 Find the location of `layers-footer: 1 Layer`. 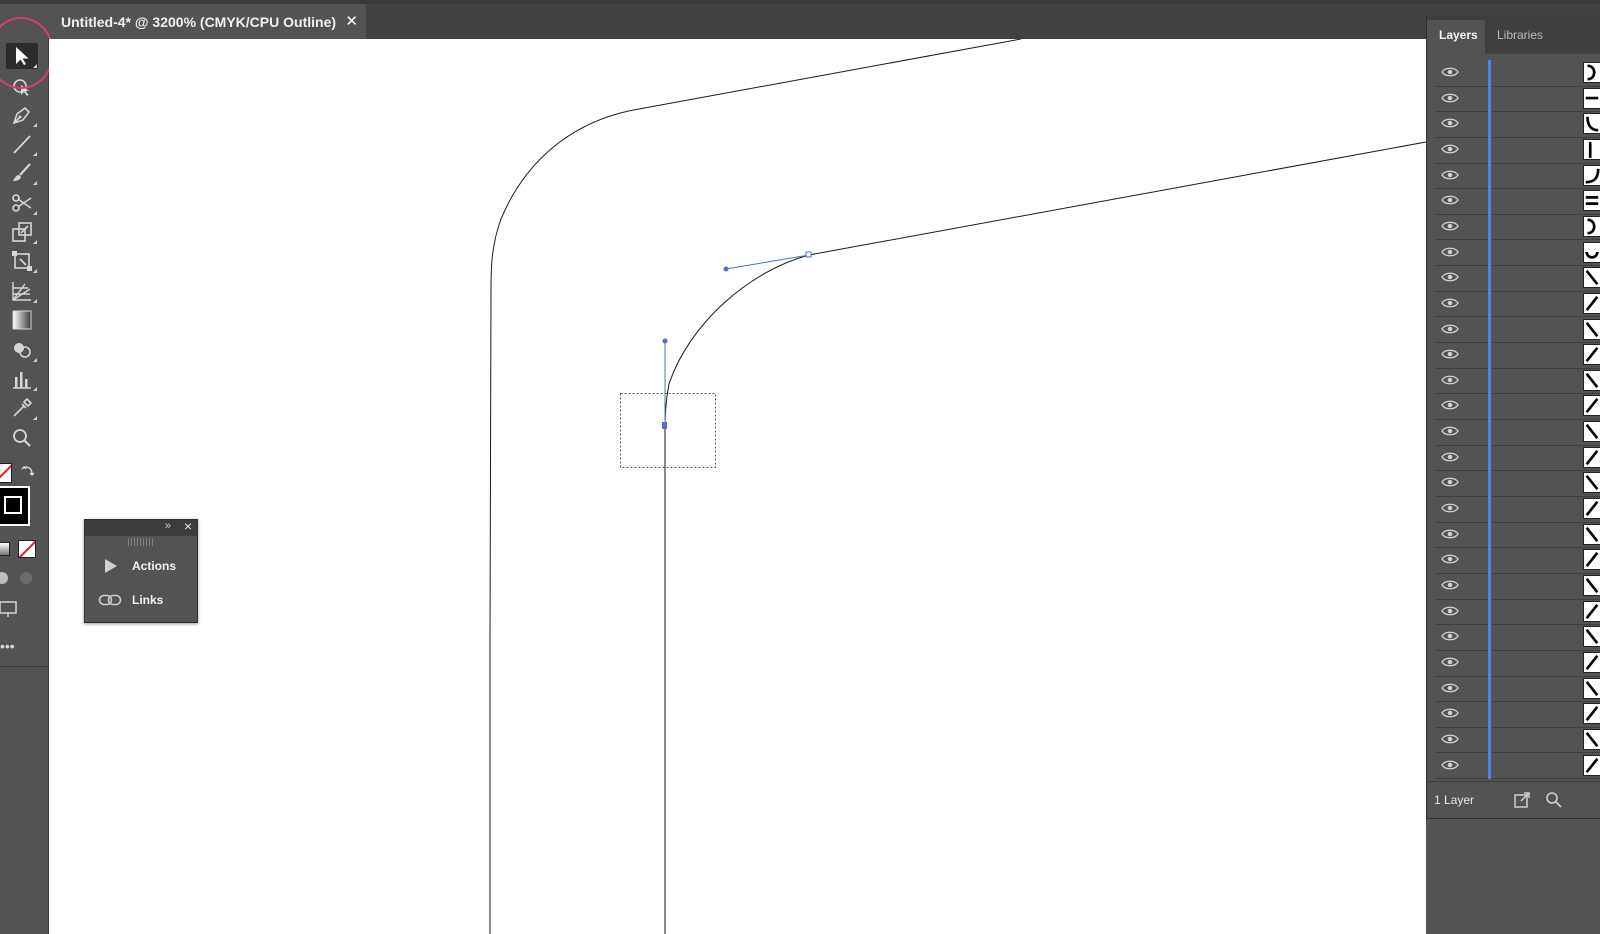

layers-footer: 1 Layer is located at coordinates (1513, 799).